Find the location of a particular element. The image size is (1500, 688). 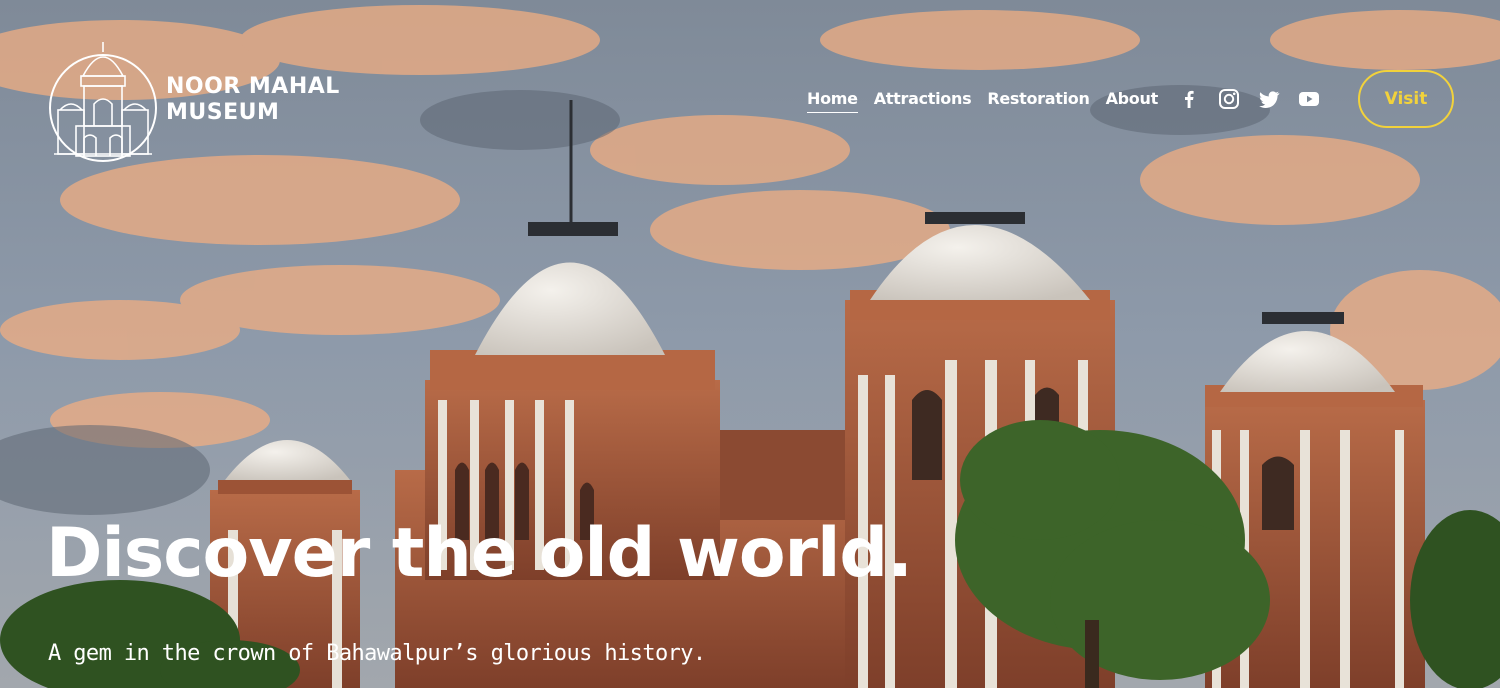

nav-restoration: Restoration is located at coordinates (1038, 100).